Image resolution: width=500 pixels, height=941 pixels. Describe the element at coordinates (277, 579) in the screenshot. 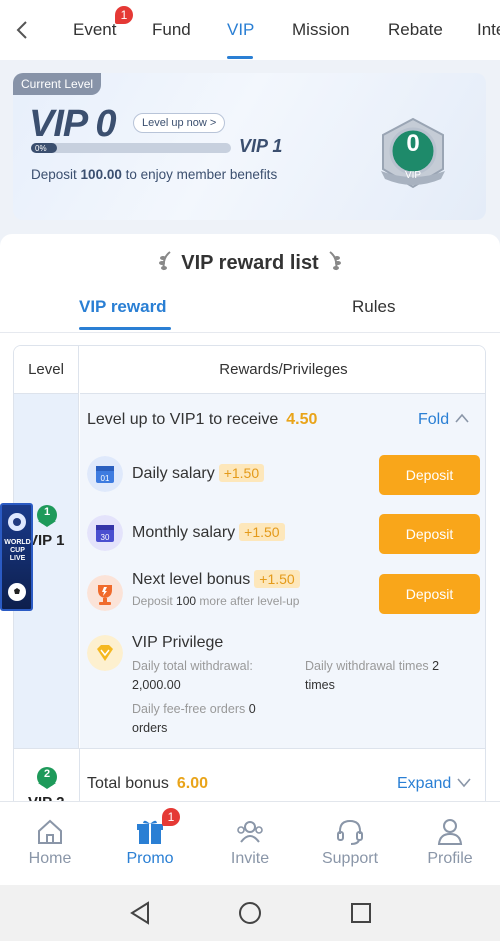

I see `next-level-bonus-amount: +1.50` at that location.